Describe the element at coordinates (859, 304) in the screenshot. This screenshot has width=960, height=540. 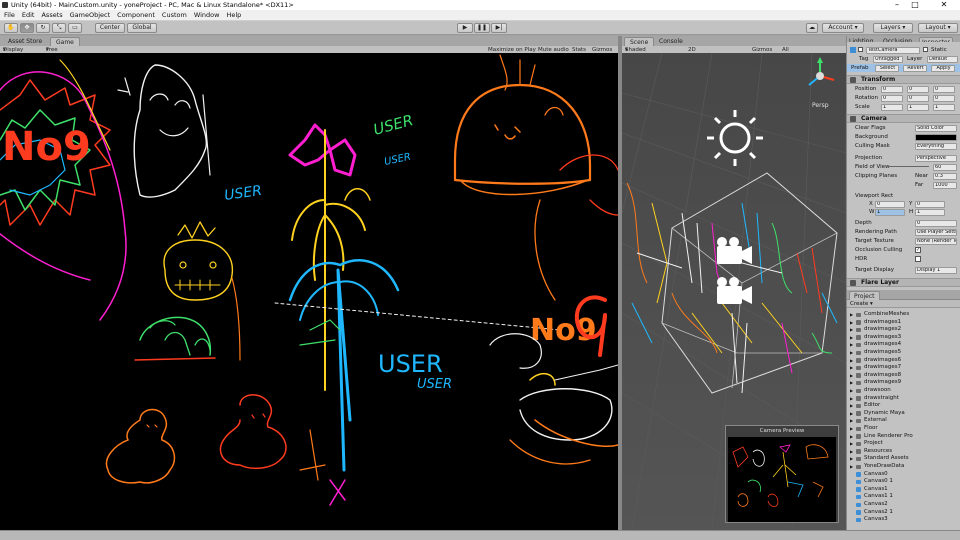
I see `create-dropdown: Create` at that location.